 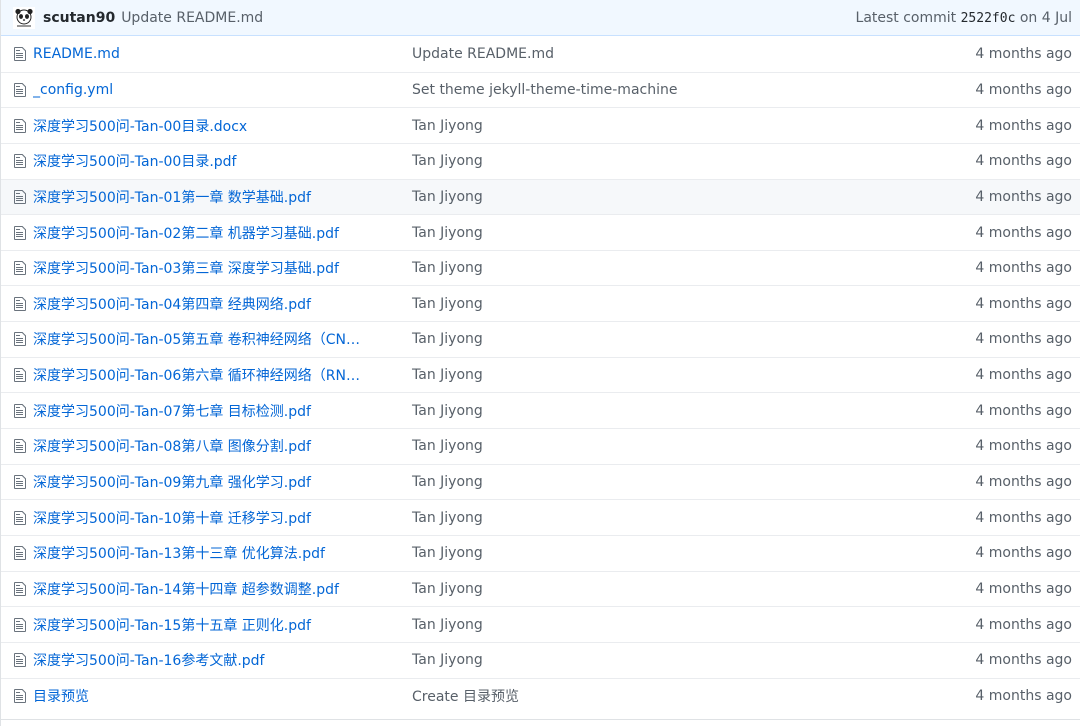 What do you see at coordinates (540, 695) in the screenshot?
I see `file-row: 目录预览 Create 目录预览 4 months ago` at bounding box center [540, 695].